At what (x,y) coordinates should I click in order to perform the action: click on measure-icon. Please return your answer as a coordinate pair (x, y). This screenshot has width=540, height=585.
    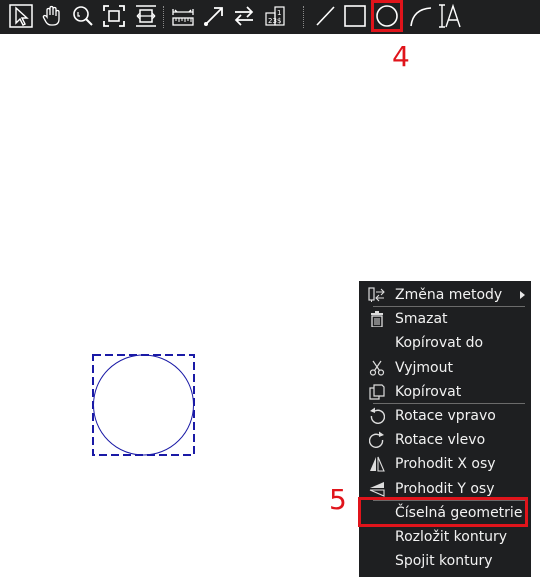
    Looking at the image, I should click on (183, 16).